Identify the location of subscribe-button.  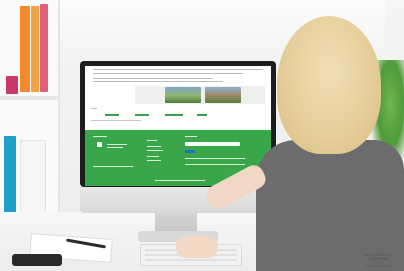
(190, 151).